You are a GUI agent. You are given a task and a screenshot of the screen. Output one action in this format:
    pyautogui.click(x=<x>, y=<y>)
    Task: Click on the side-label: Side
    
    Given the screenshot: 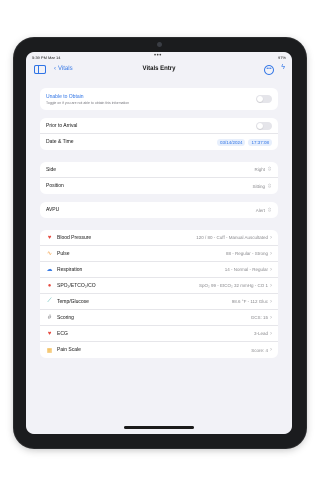 What is the action you would take?
    pyautogui.click(x=51, y=169)
    